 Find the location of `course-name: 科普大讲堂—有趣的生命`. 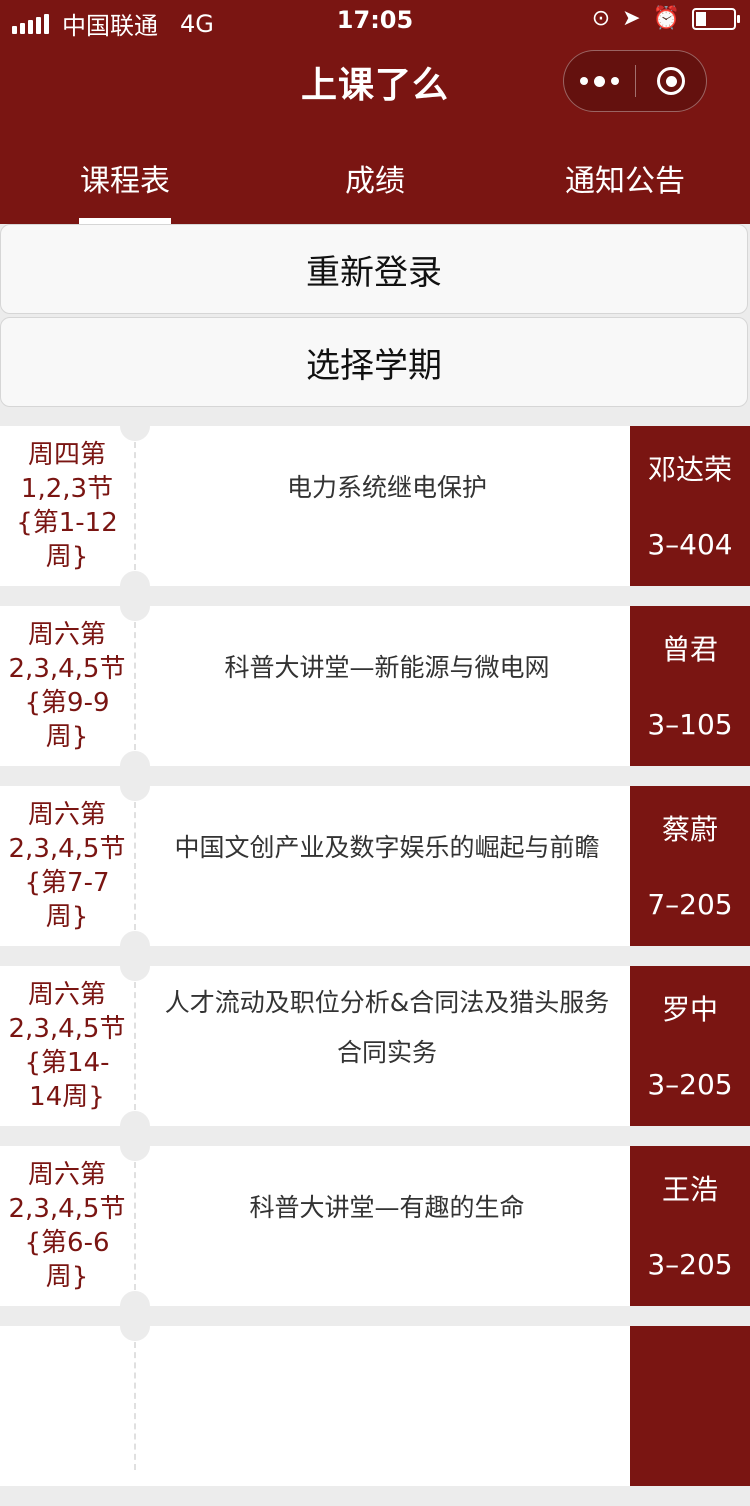

course-name: 科普大讲堂—有趣的生命 is located at coordinates (387, 1207).